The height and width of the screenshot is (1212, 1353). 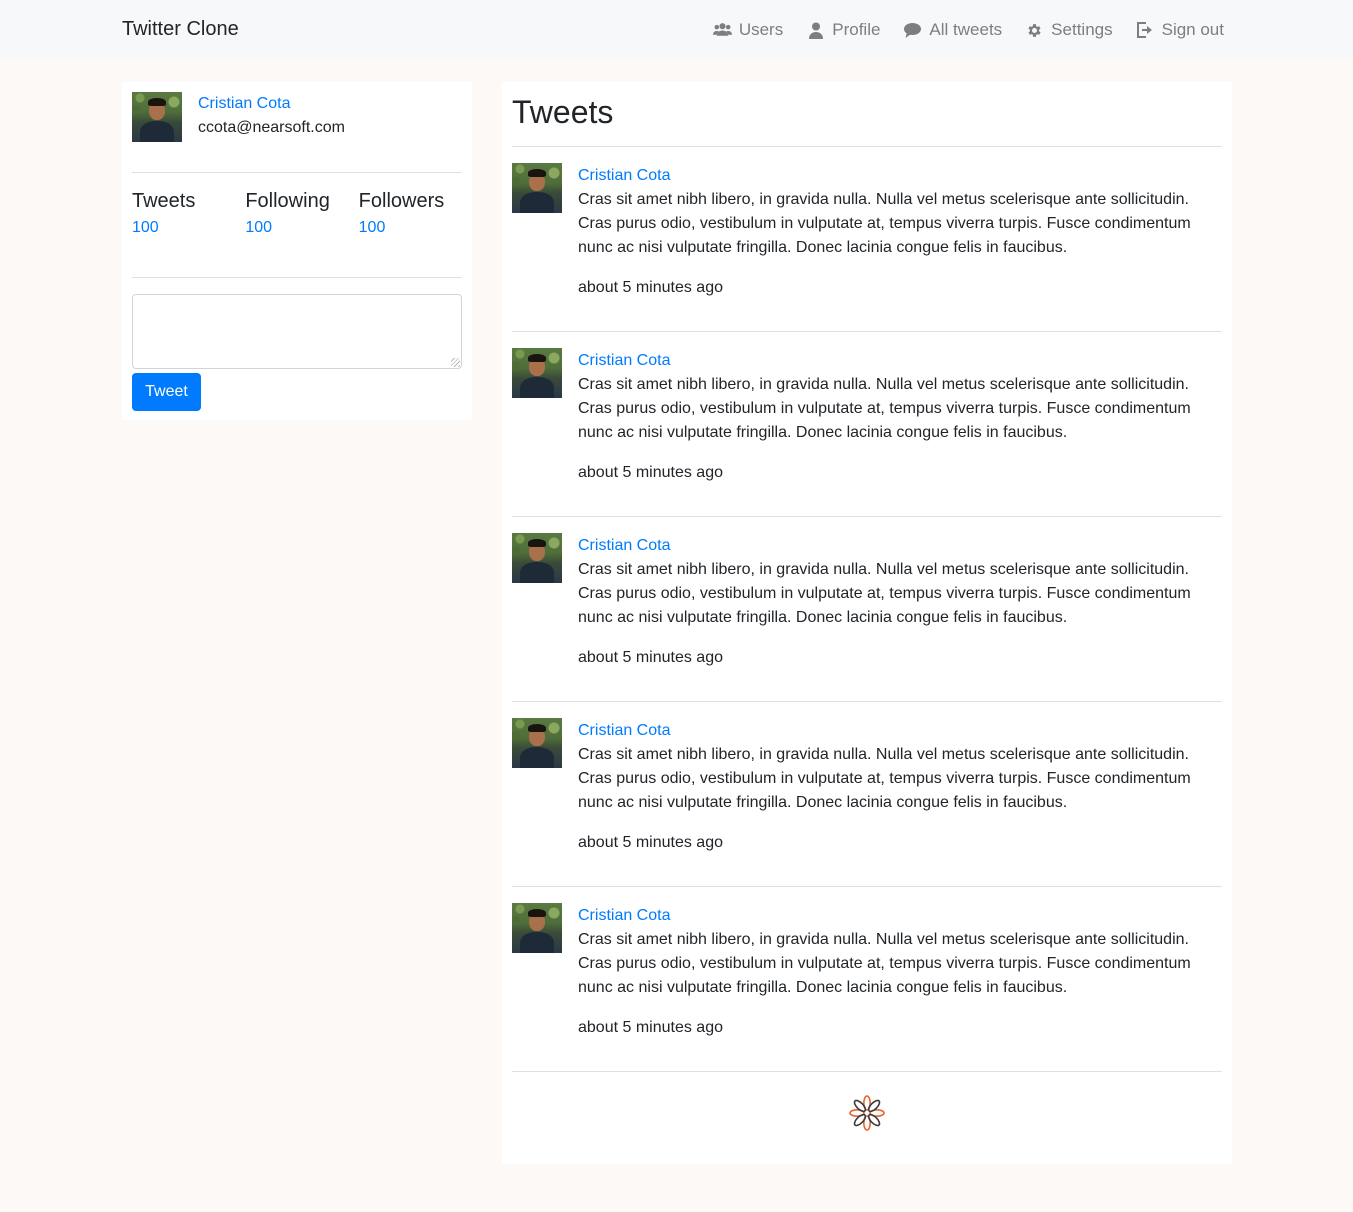 I want to click on profile-stats: Tweets 100 Following 100 Followers 100, so click(x=302, y=213).